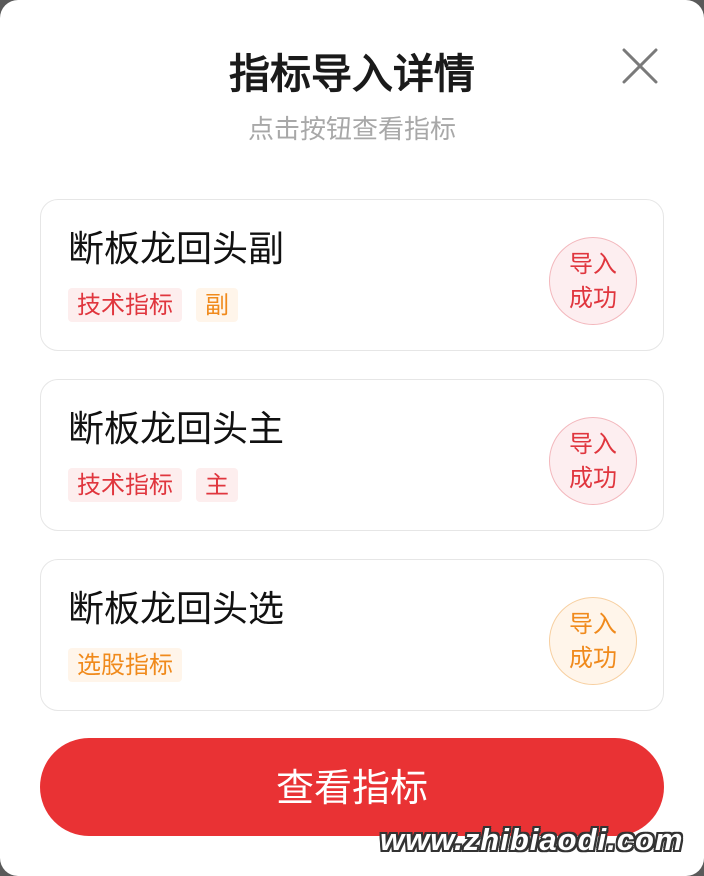  I want to click on close-button, so click(640, 66).